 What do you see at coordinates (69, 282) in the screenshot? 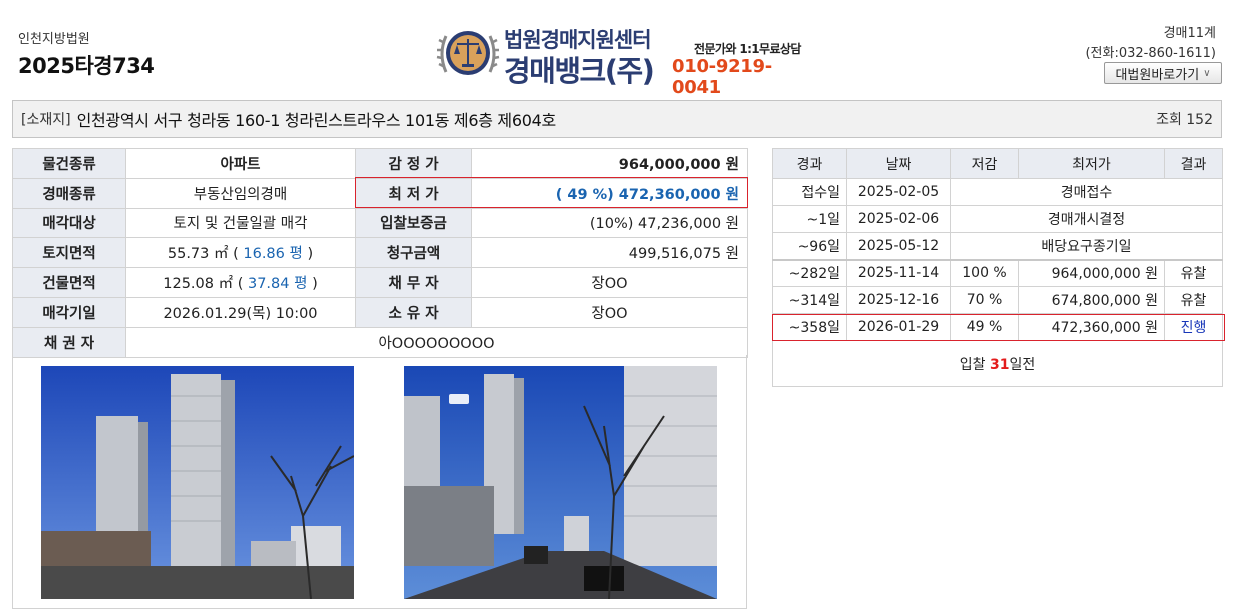
I see `building-area-label: 건물면적` at bounding box center [69, 282].